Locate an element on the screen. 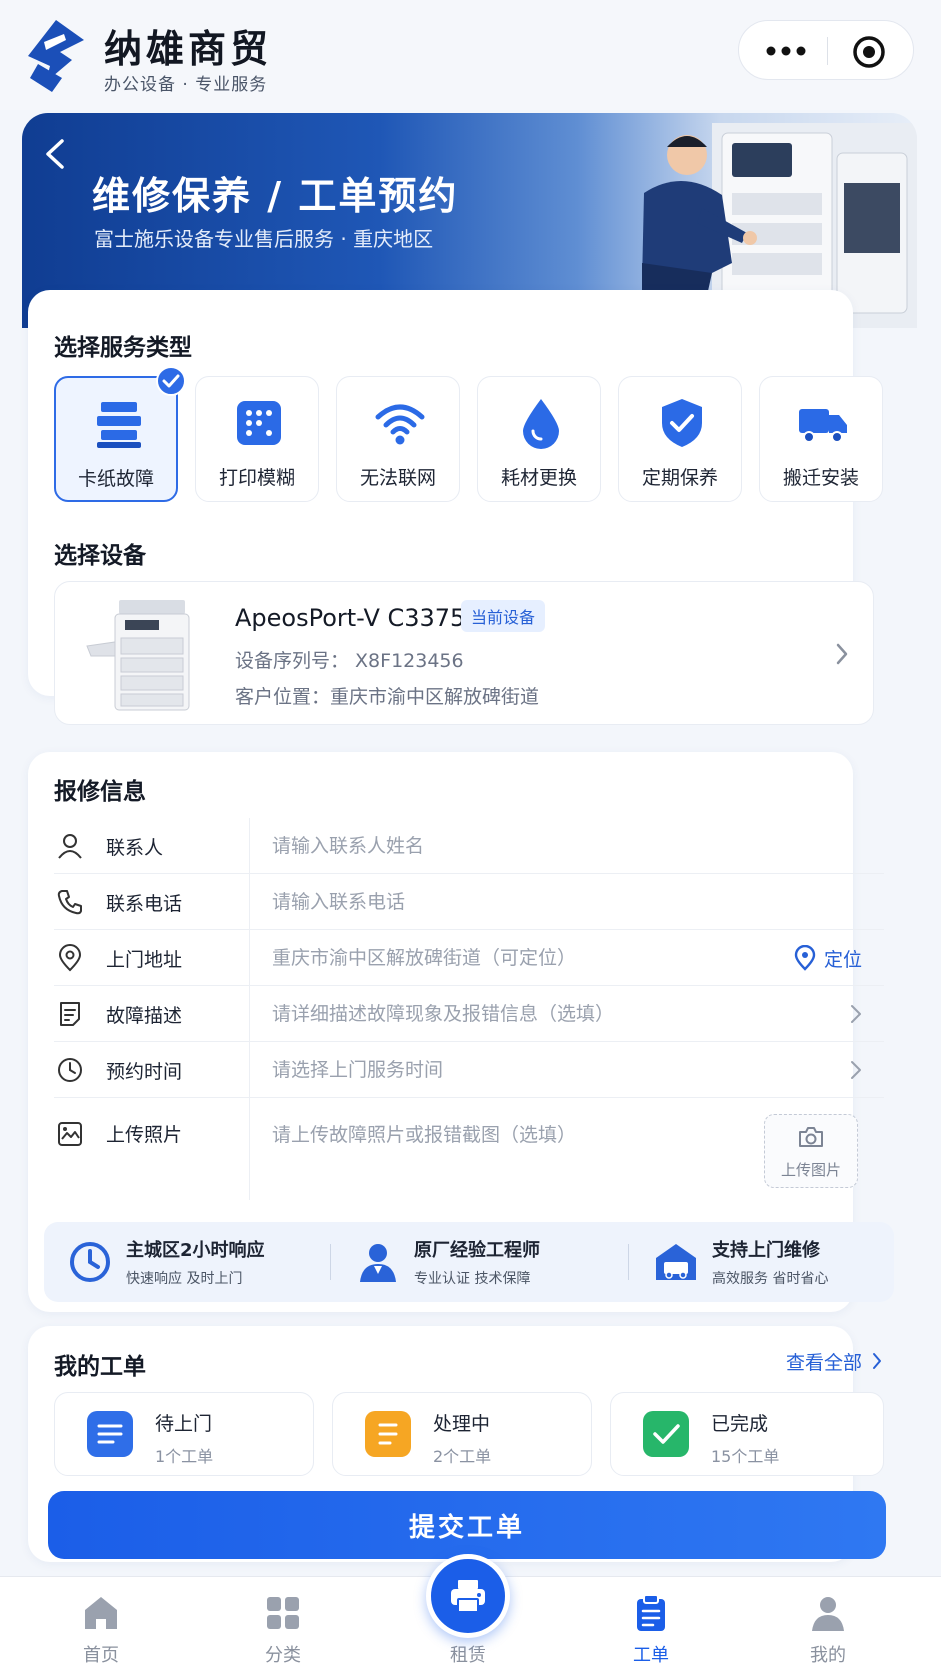  form-row-fault-desc: 故障描述 is located at coordinates (469, 1014).